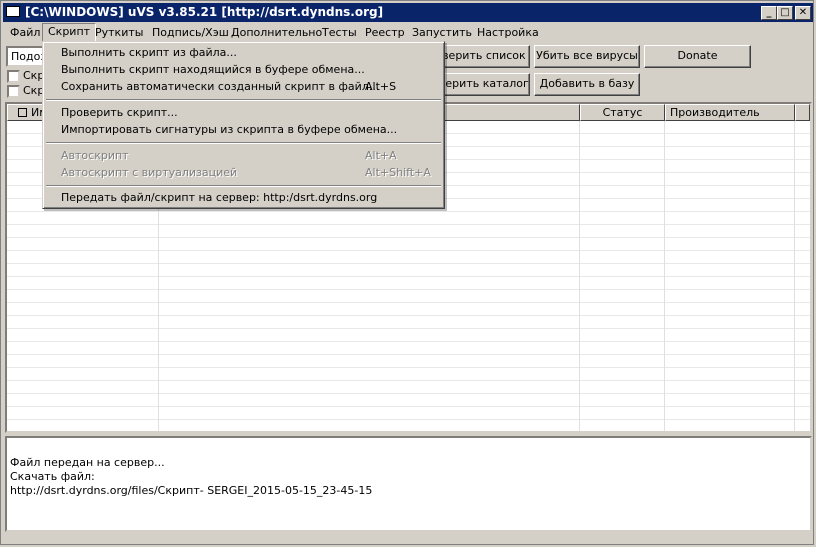 The image size is (816, 547). What do you see at coordinates (339, 32) in the screenshot?
I see `menu-tests: Тесты` at bounding box center [339, 32].